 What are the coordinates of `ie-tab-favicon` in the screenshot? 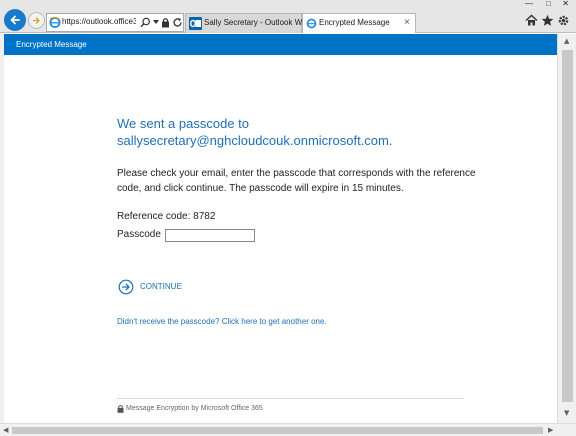 It's located at (311, 23).